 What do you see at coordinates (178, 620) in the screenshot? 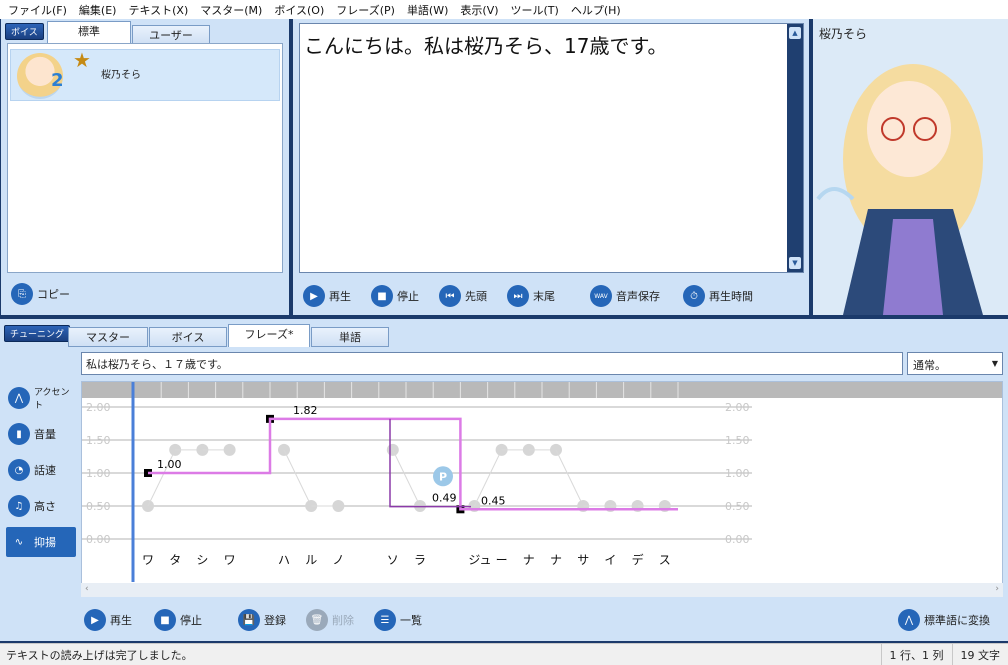
I see `tune-stop-button: ■ 停止` at bounding box center [178, 620].